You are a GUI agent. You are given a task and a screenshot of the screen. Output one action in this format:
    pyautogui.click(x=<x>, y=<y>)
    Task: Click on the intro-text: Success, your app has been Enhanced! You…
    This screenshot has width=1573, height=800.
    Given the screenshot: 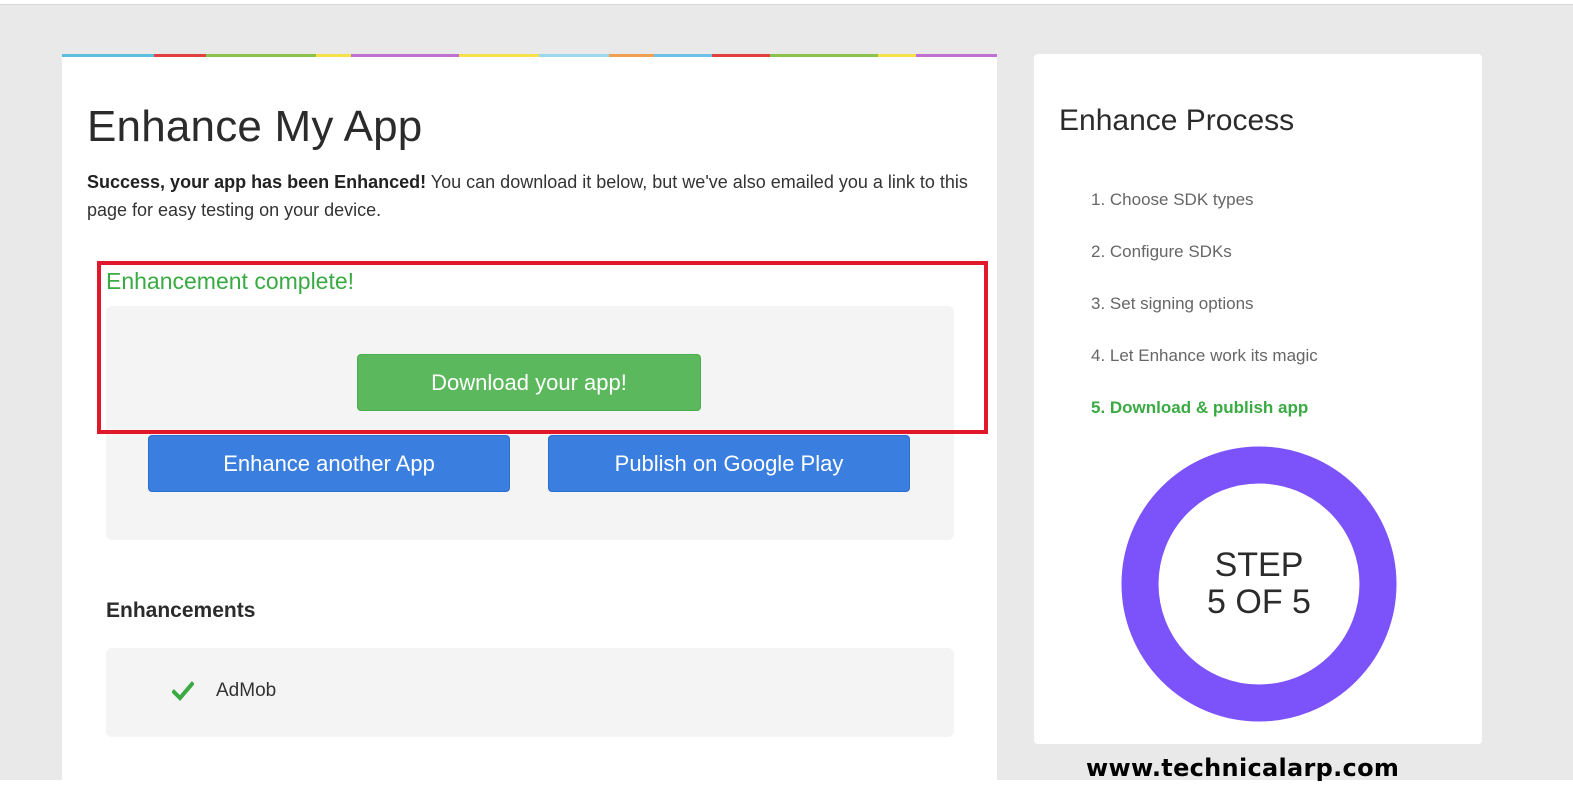 What is the action you would take?
    pyautogui.click(x=532, y=196)
    